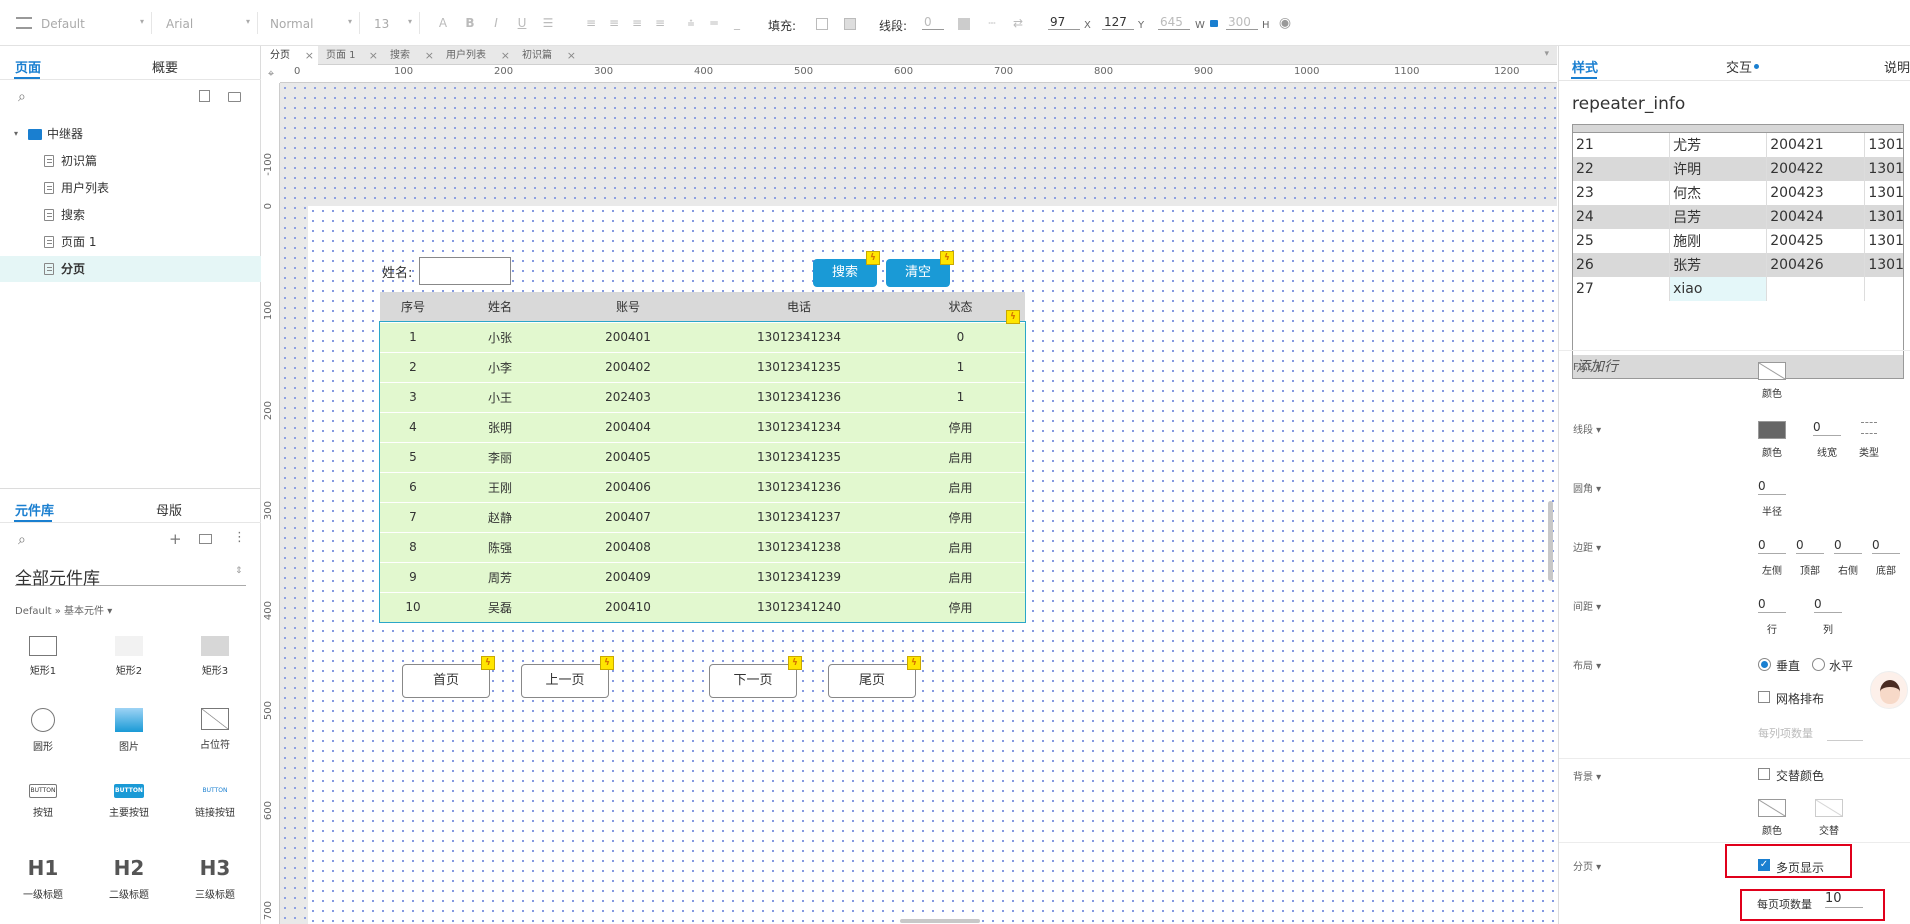 This screenshot has width=1910, height=924. Describe the element at coordinates (446, 681) in the screenshot. I see `first-page-button: 首页` at that location.